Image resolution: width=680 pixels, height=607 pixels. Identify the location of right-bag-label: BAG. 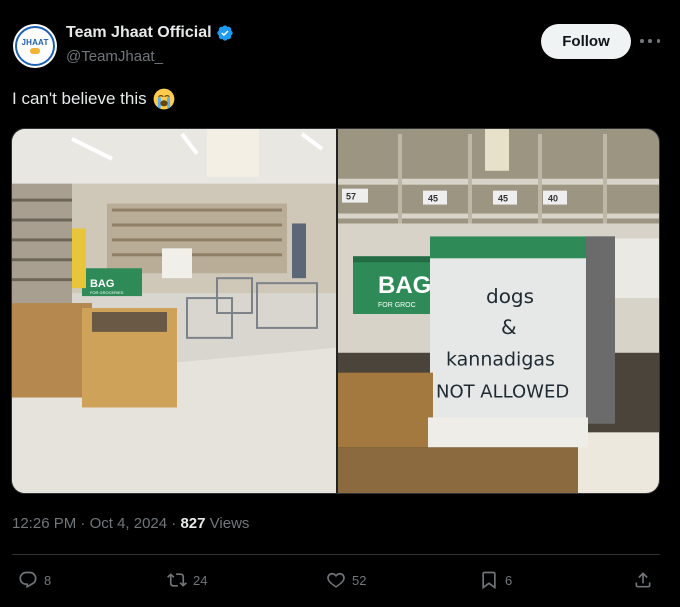
(404, 285).